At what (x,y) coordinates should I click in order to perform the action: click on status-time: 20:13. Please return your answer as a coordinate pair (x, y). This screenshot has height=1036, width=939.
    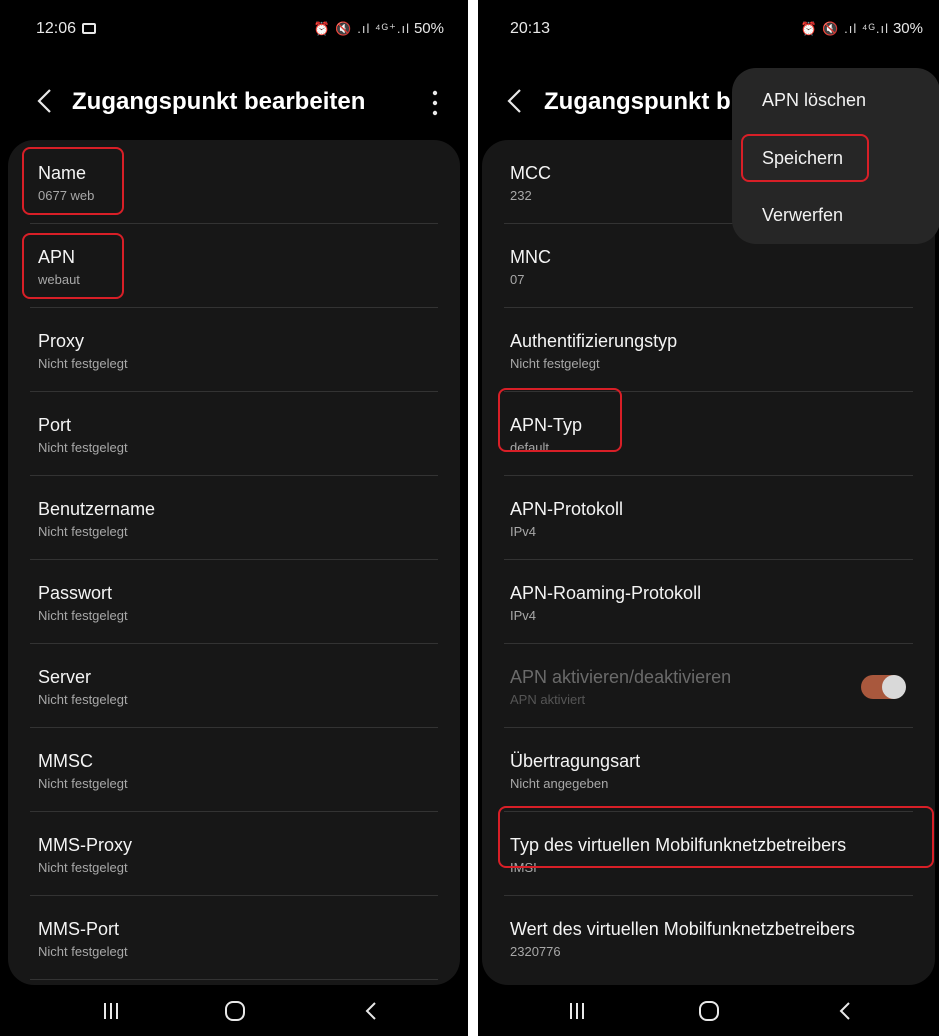
    Looking at the image, I should click on (530, 28).